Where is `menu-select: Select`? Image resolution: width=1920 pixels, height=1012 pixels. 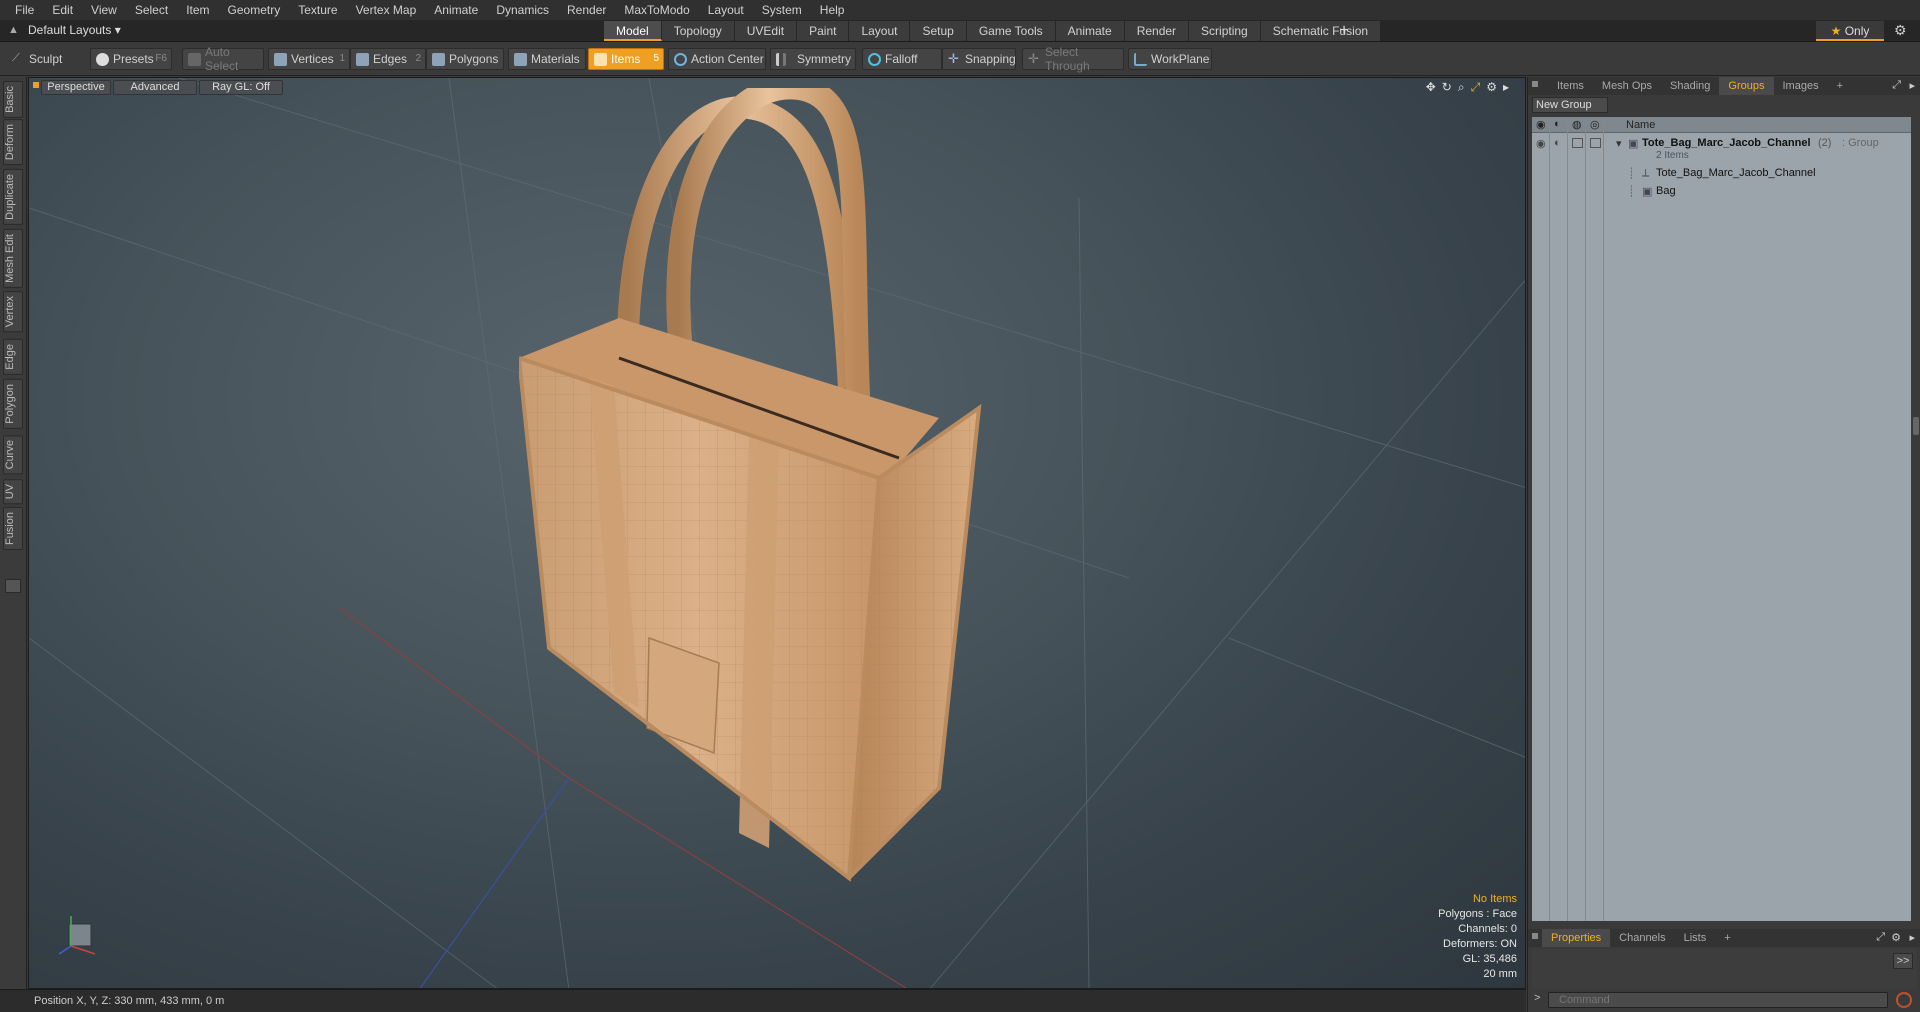 menu-select: Select is located at coordinates (151, 10).